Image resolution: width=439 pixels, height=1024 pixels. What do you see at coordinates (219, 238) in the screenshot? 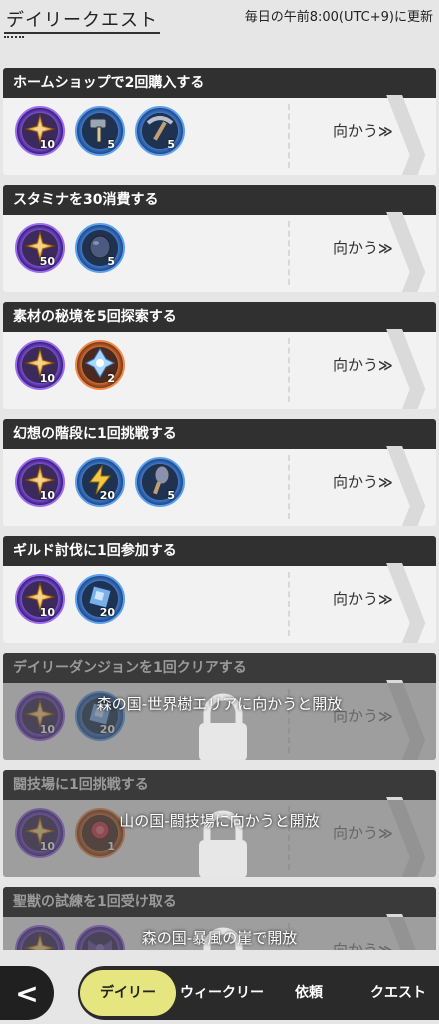
I see `quest-card: スタミナを30消費する ❯ 50 5 向かう≫` at bounding box center [219, 238].